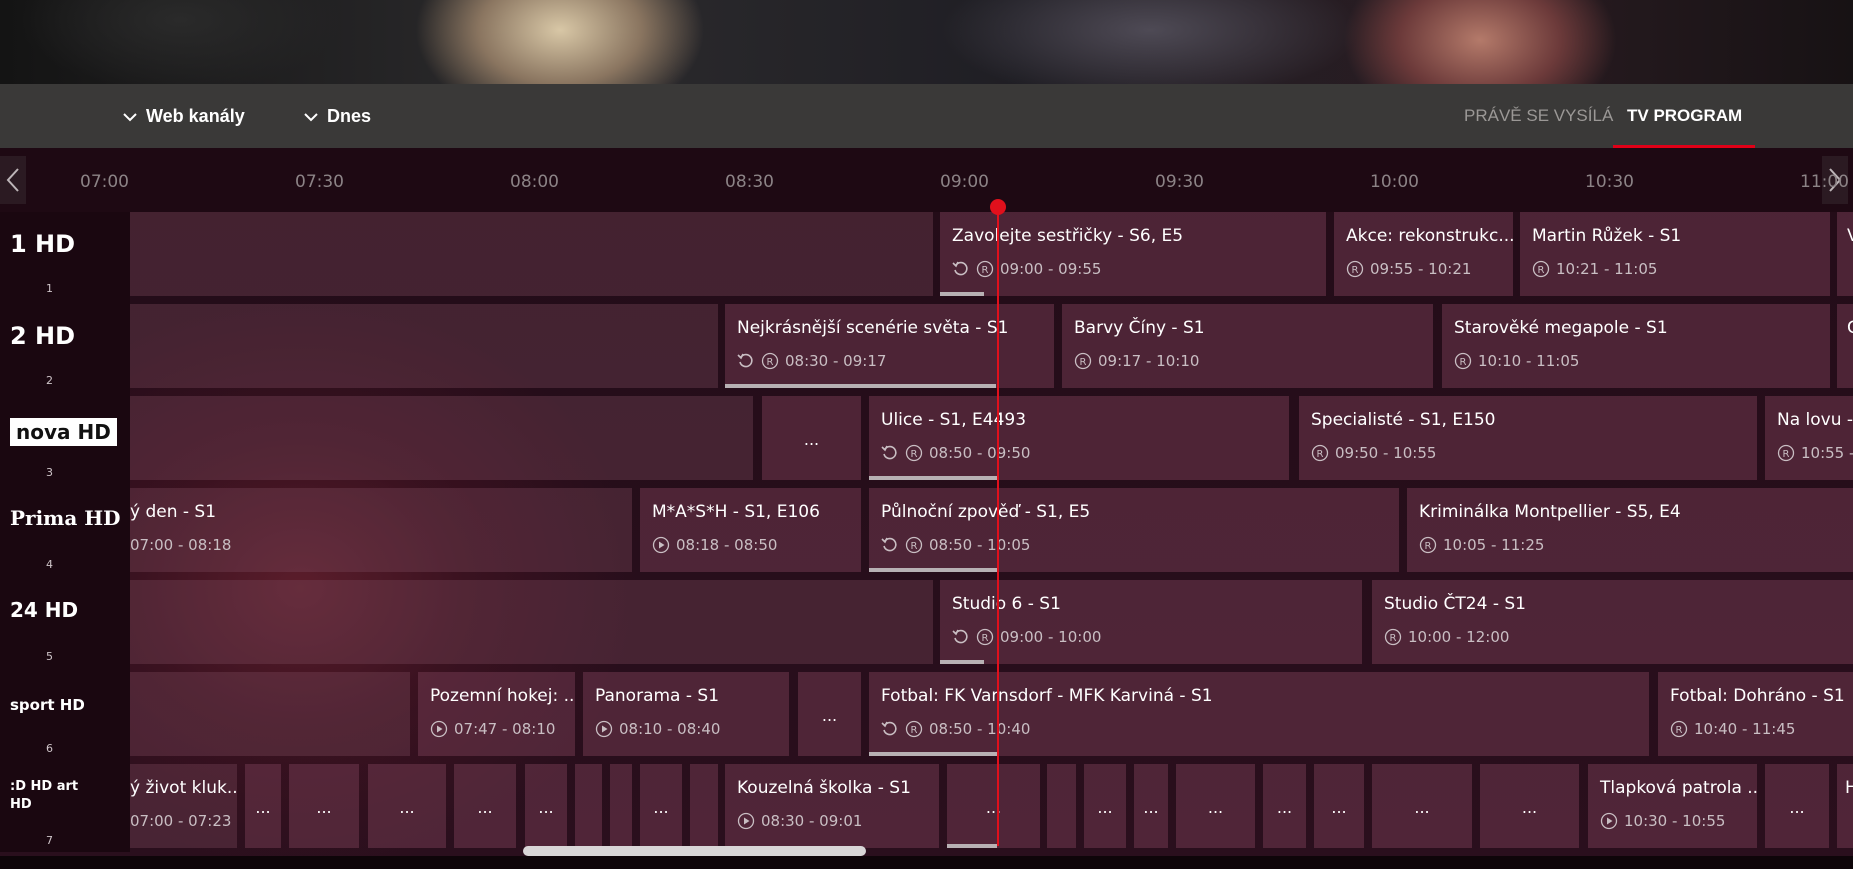  Describe the element at coordinates (980, 545) in the screenshot. I see `program-time-text: 08:50 - 10:05` at that location.